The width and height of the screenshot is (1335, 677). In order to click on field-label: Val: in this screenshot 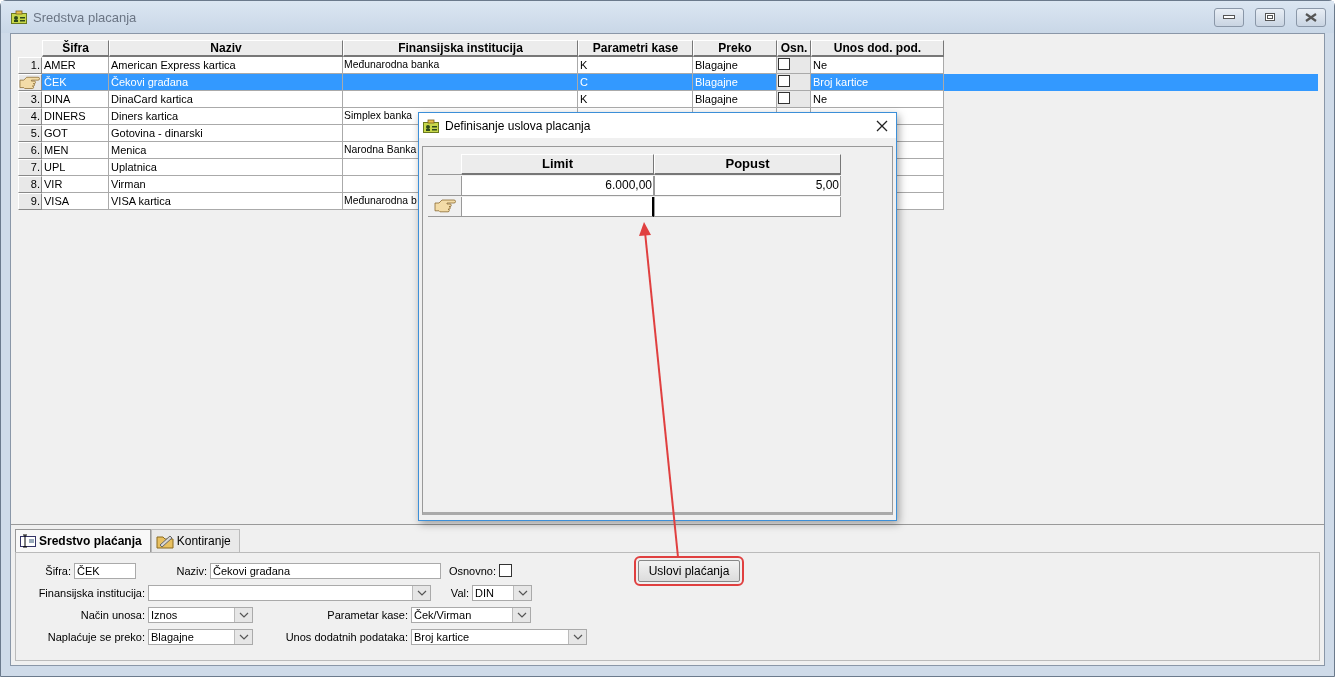, I will do `click(459, 592)`.